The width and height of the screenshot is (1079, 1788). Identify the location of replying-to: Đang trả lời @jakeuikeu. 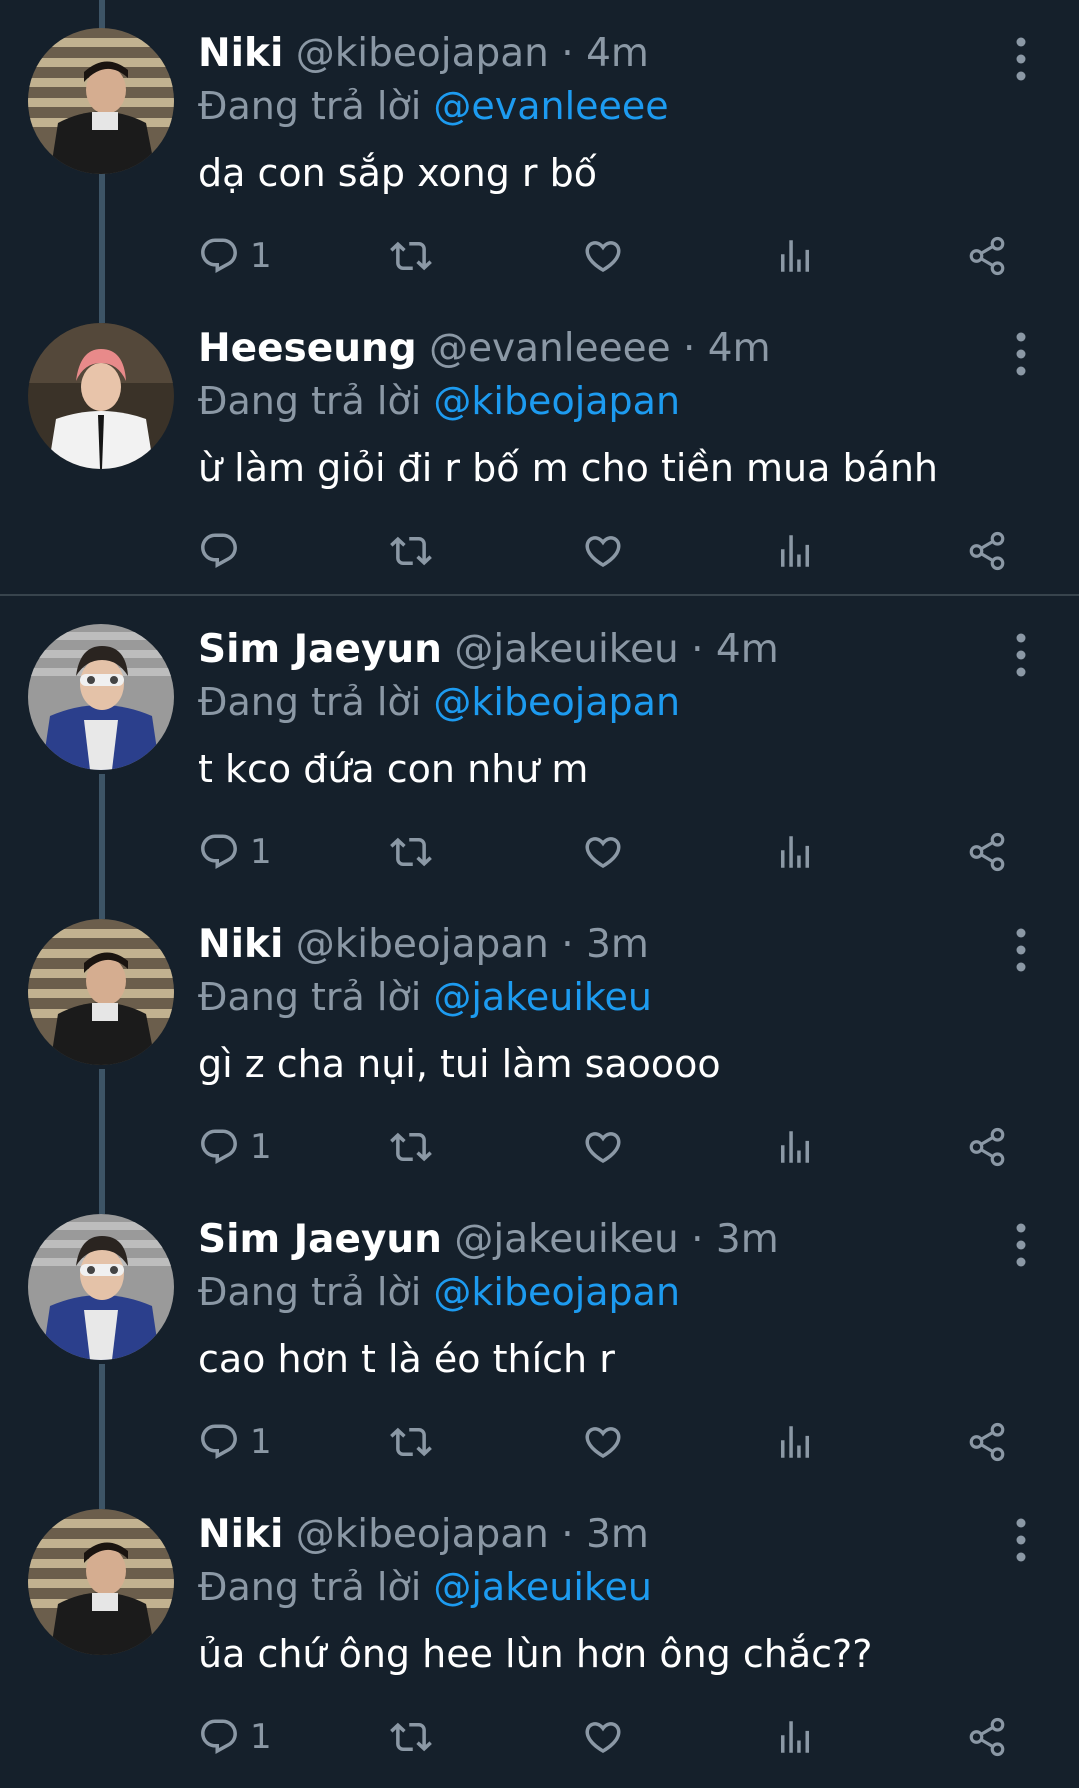
(425, 997).